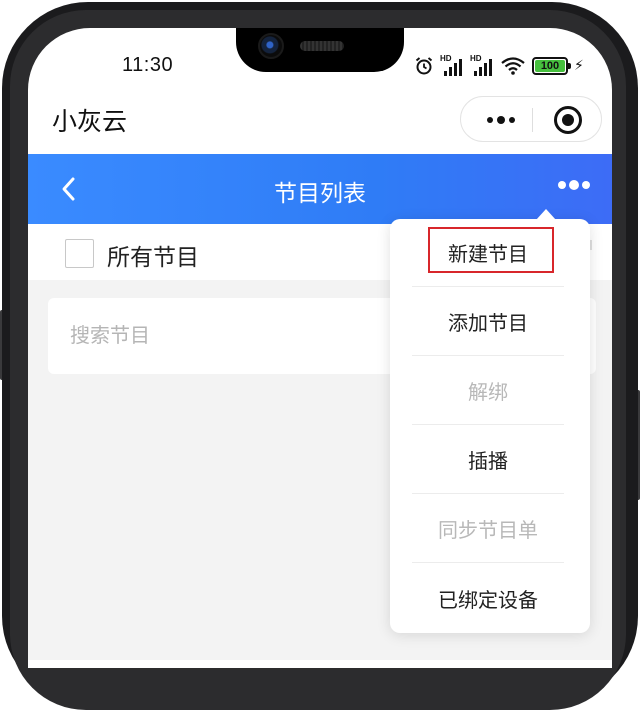 The width and height of the screenshot is (640, 710). What do you see at coordinates (488, 322) in the screenshot?
I see `menu-item-add-program: 添加节目` at bounding box center [488, 322].